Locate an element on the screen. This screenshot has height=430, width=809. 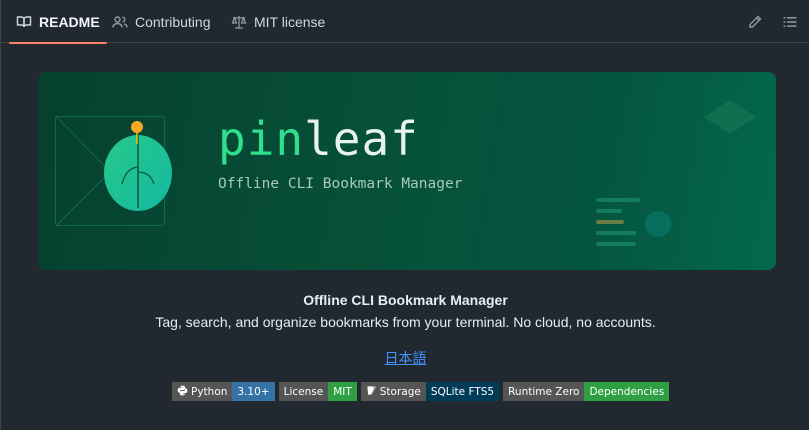
badge-python: Python 3.10+ is located at coordinates (223, 391).